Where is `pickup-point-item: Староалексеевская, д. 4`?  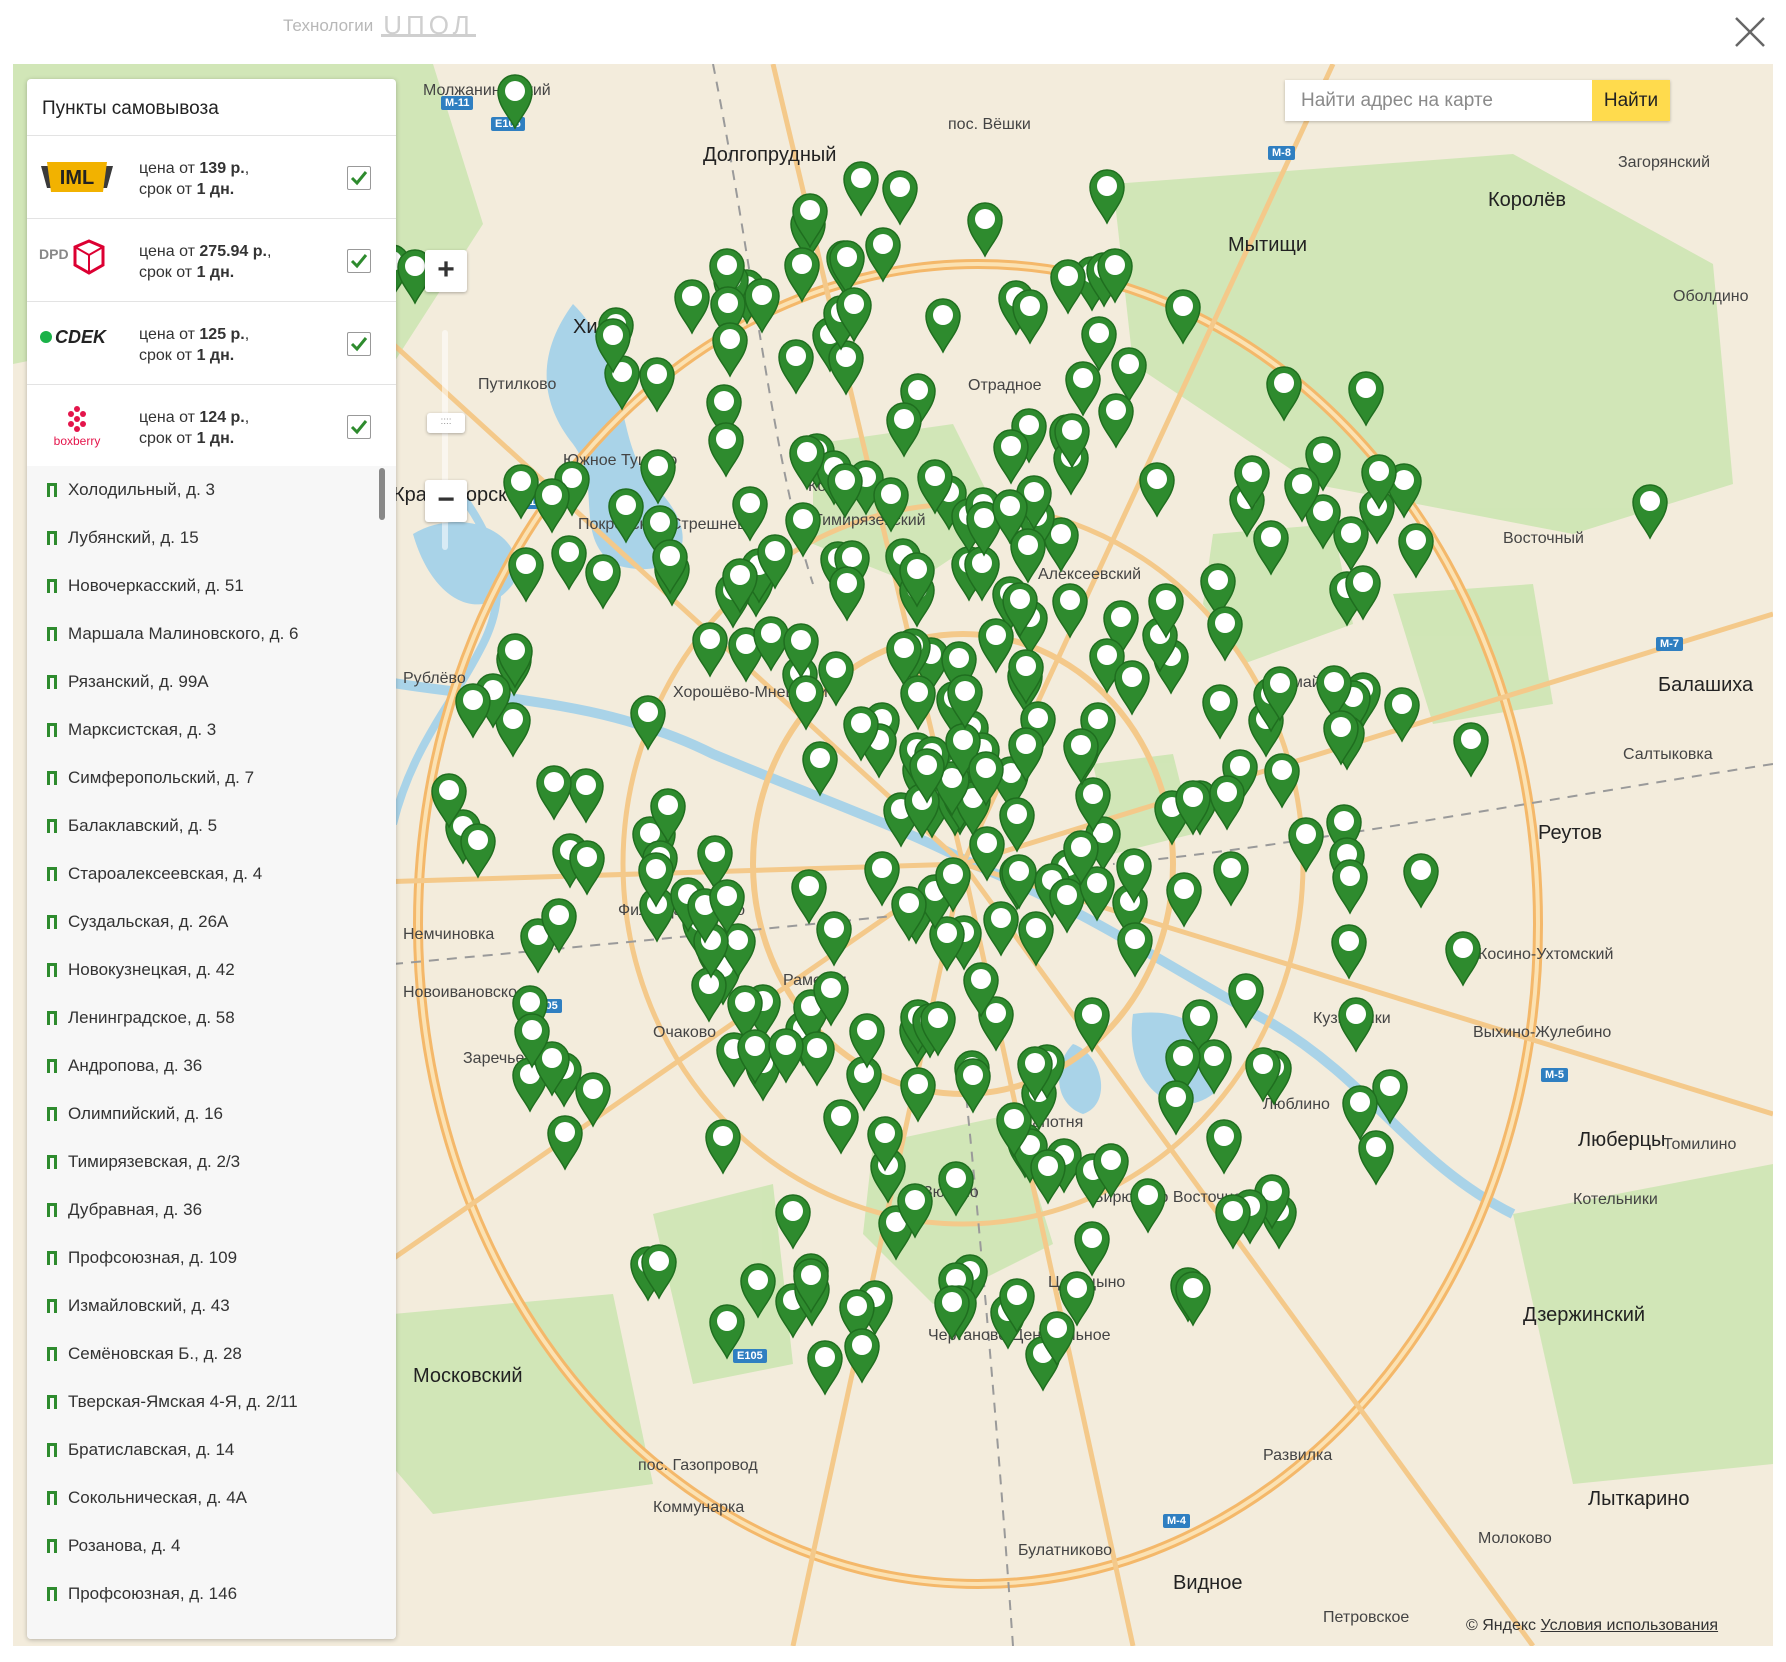 pickup-point-item: Староалексеевская, д. 4 is located at coordinates (211, 874).